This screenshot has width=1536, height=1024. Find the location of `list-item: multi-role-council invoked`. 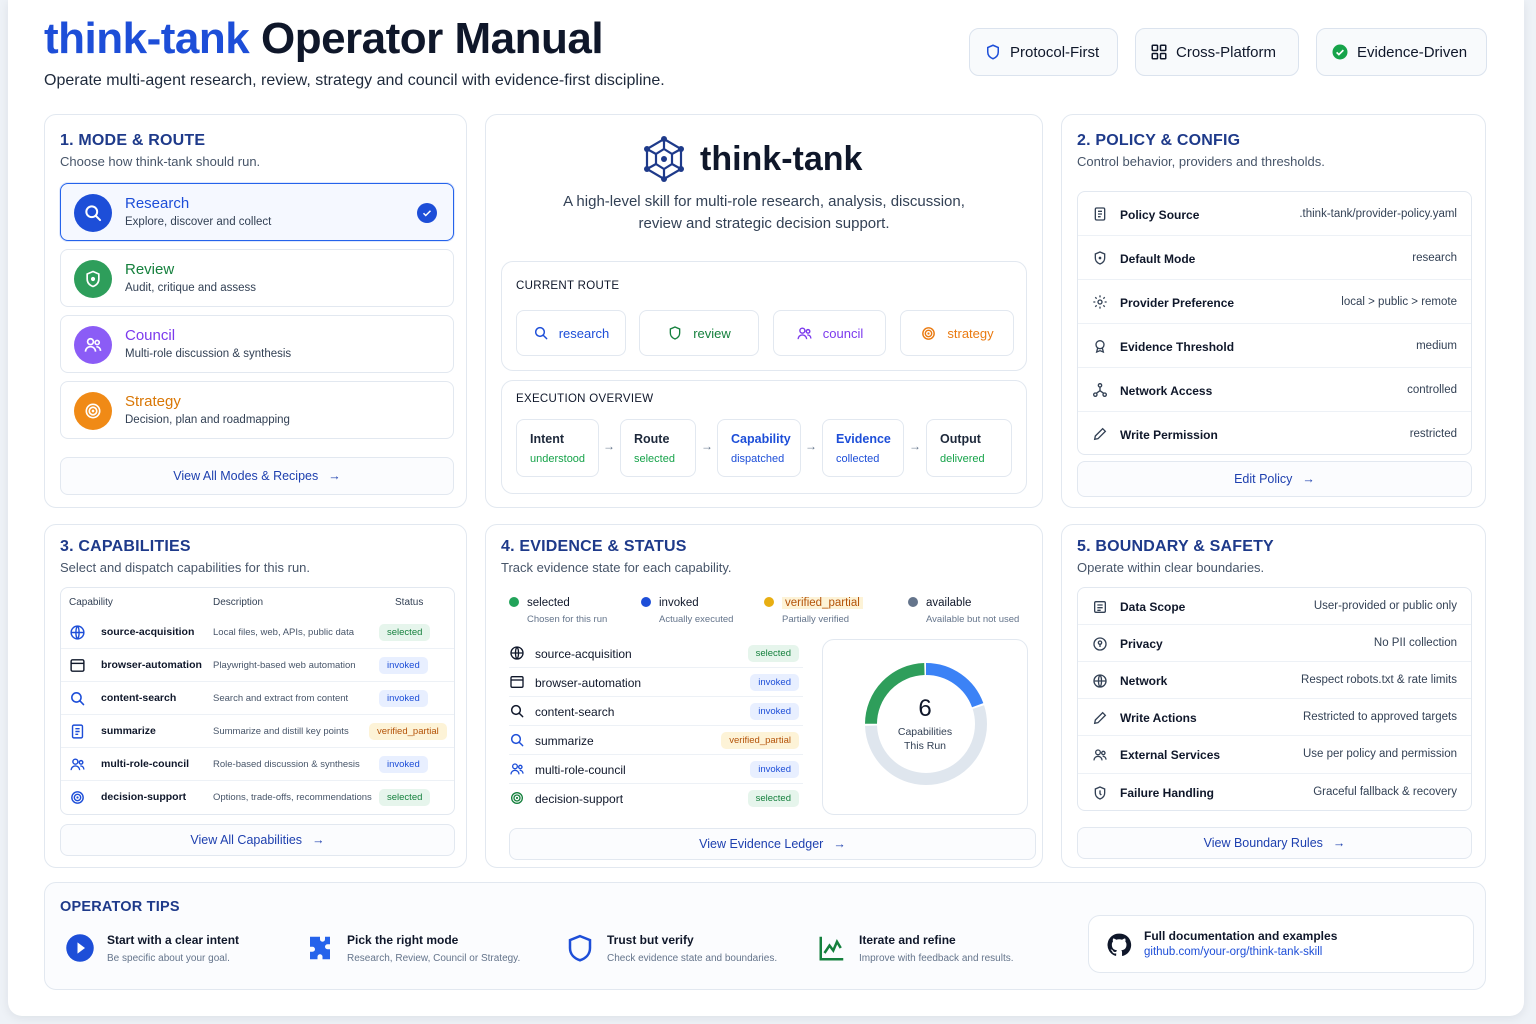

list-item: multi-role-council invoked is located at coordinates (656, 769).